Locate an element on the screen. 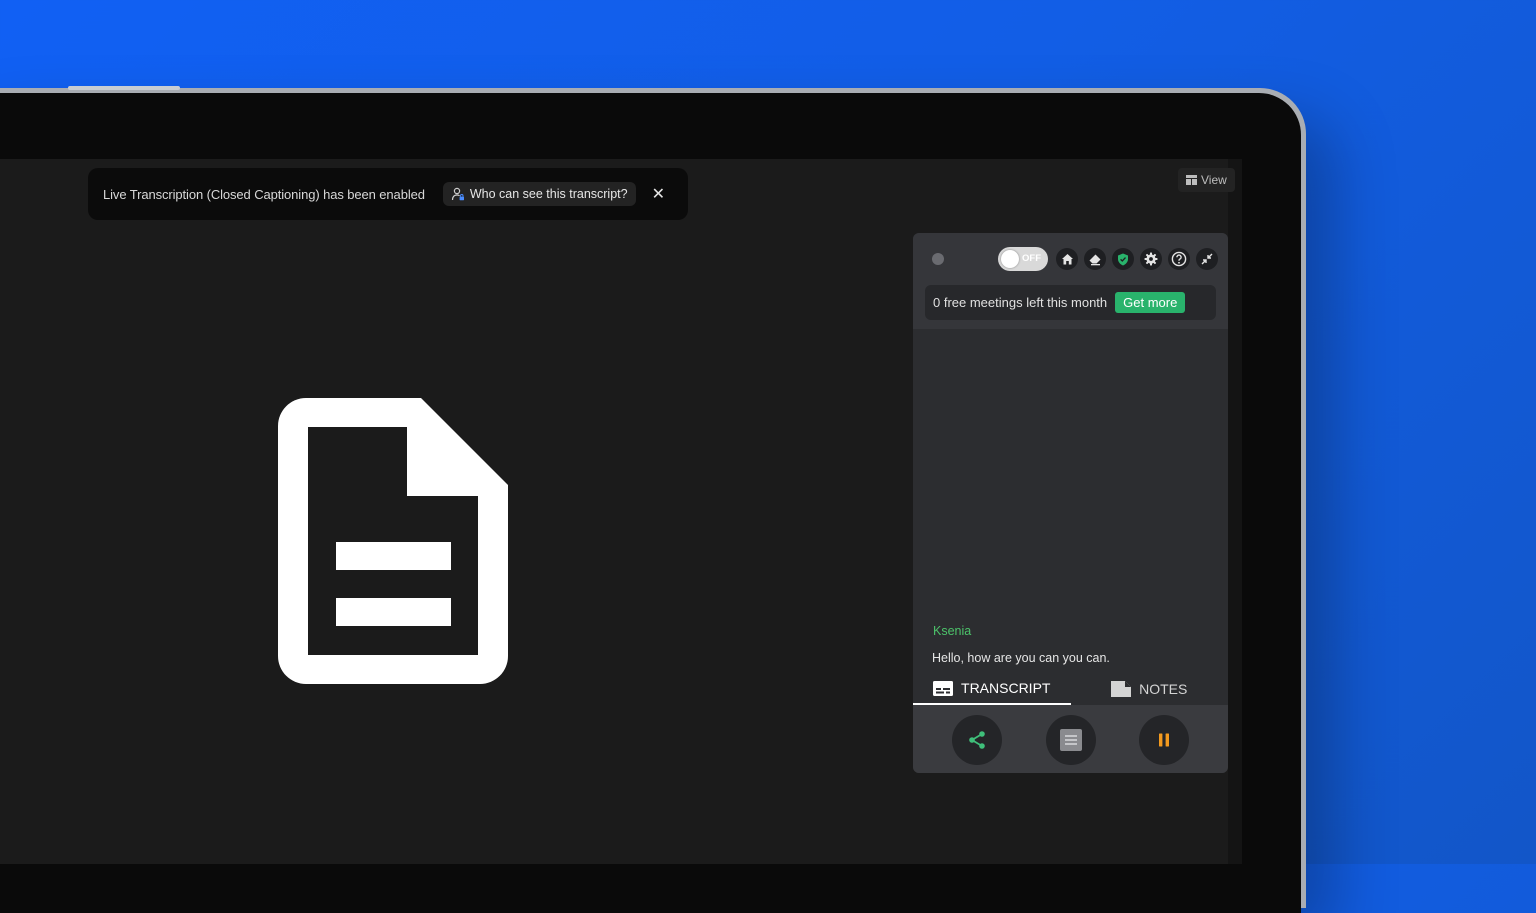 The image size is (1536, 913). tab-notes: NOTES is located at coordinates (1150, 689).